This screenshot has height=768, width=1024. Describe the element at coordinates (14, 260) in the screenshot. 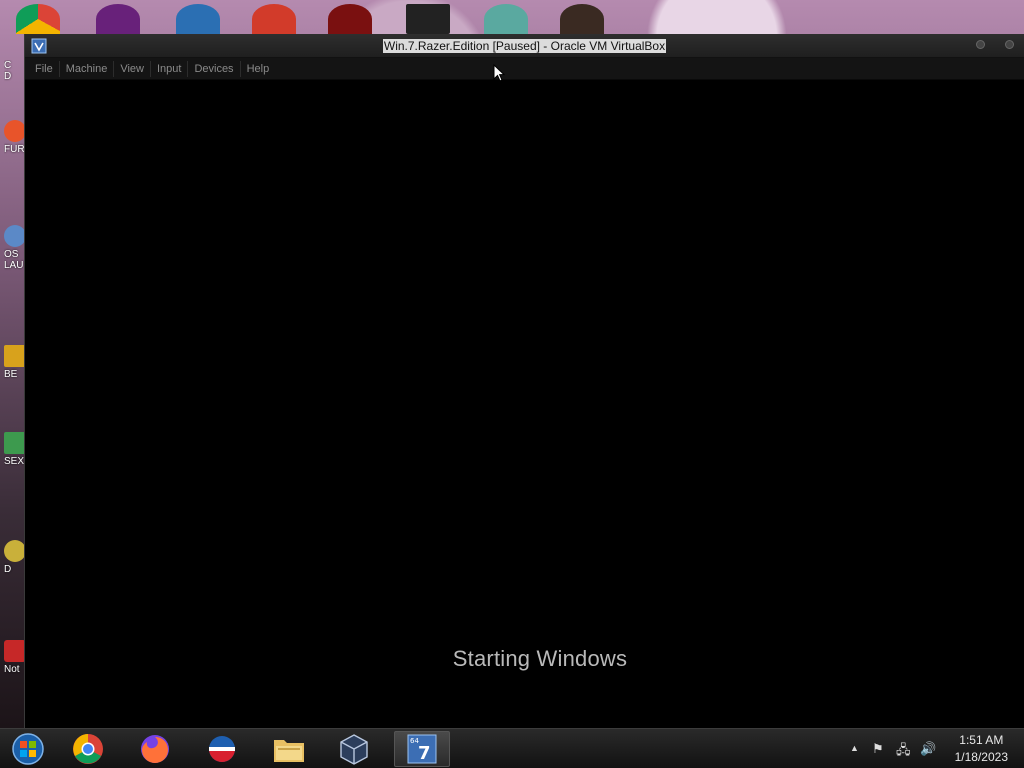

I see `desktop-icon-label: OS LAU` at that location.